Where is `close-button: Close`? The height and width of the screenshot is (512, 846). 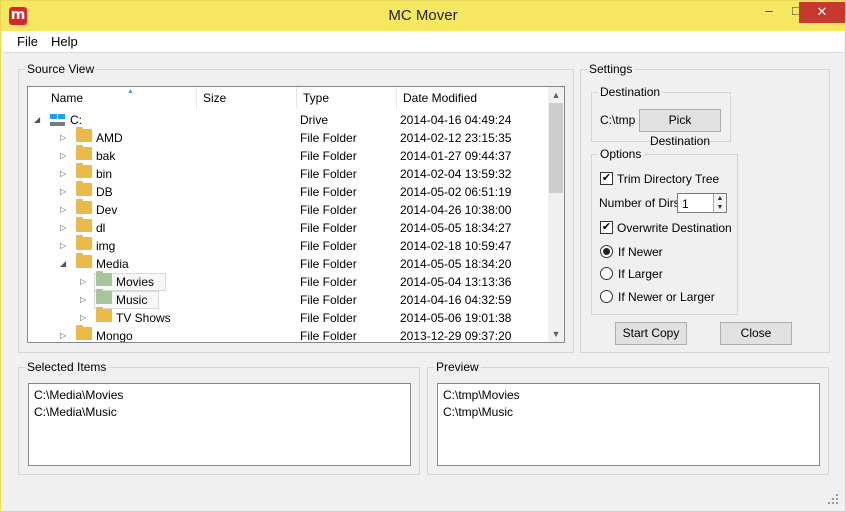
close-button: Close is located at coordinates (756, 333).